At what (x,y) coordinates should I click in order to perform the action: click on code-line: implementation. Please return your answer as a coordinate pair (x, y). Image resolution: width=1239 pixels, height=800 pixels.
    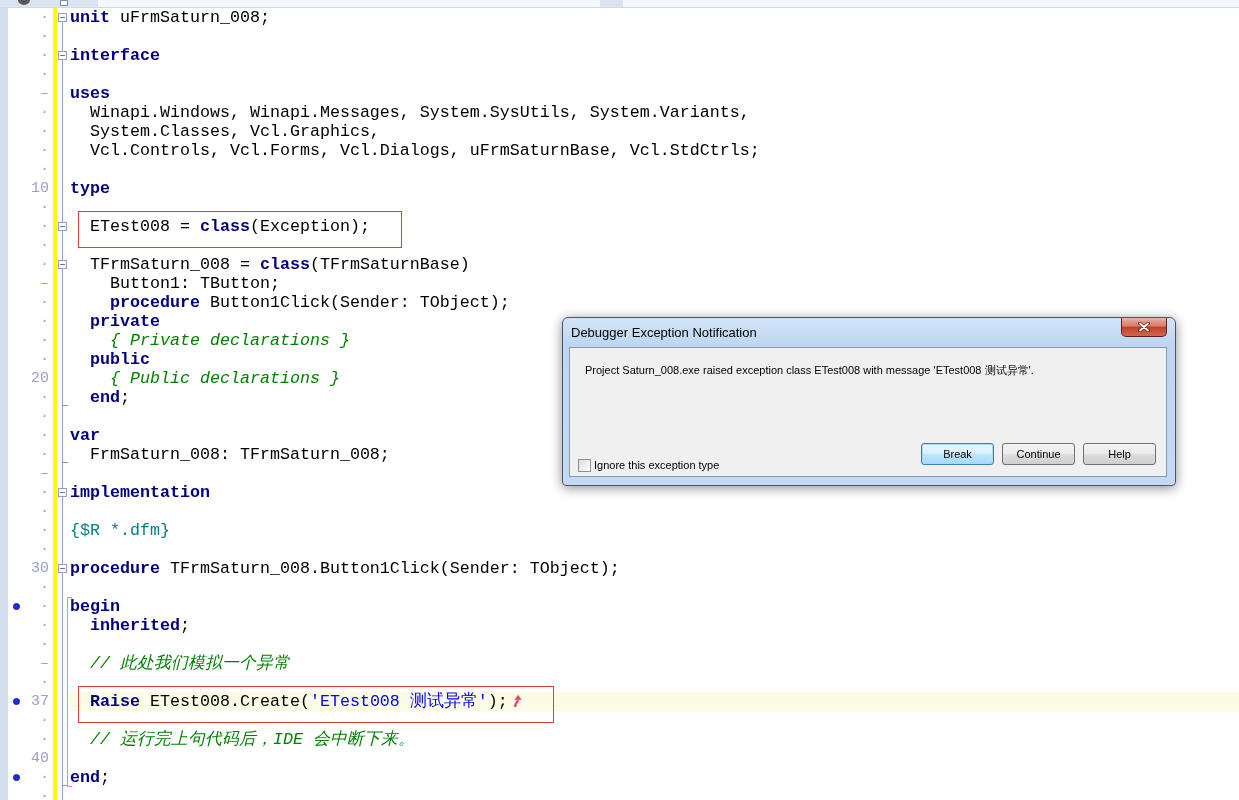
    Looking at the image, I should click on (140, 492).